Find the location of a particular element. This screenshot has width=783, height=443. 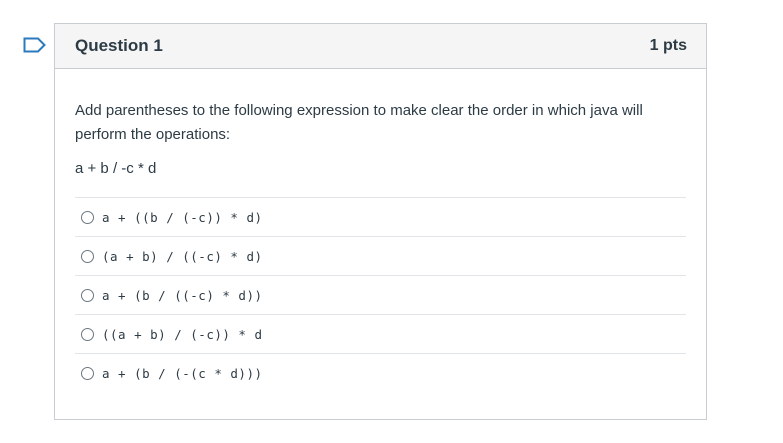

answer-option: a + (b / ((-c) * d)) is located at coordinates (380, 295).